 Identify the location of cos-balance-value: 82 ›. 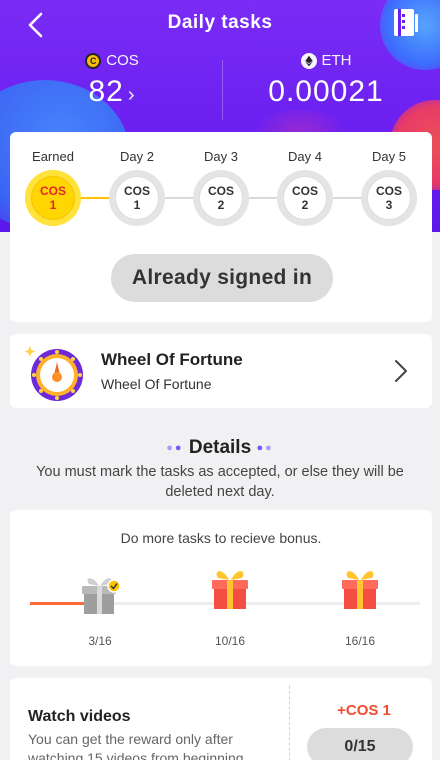
(112, 92).